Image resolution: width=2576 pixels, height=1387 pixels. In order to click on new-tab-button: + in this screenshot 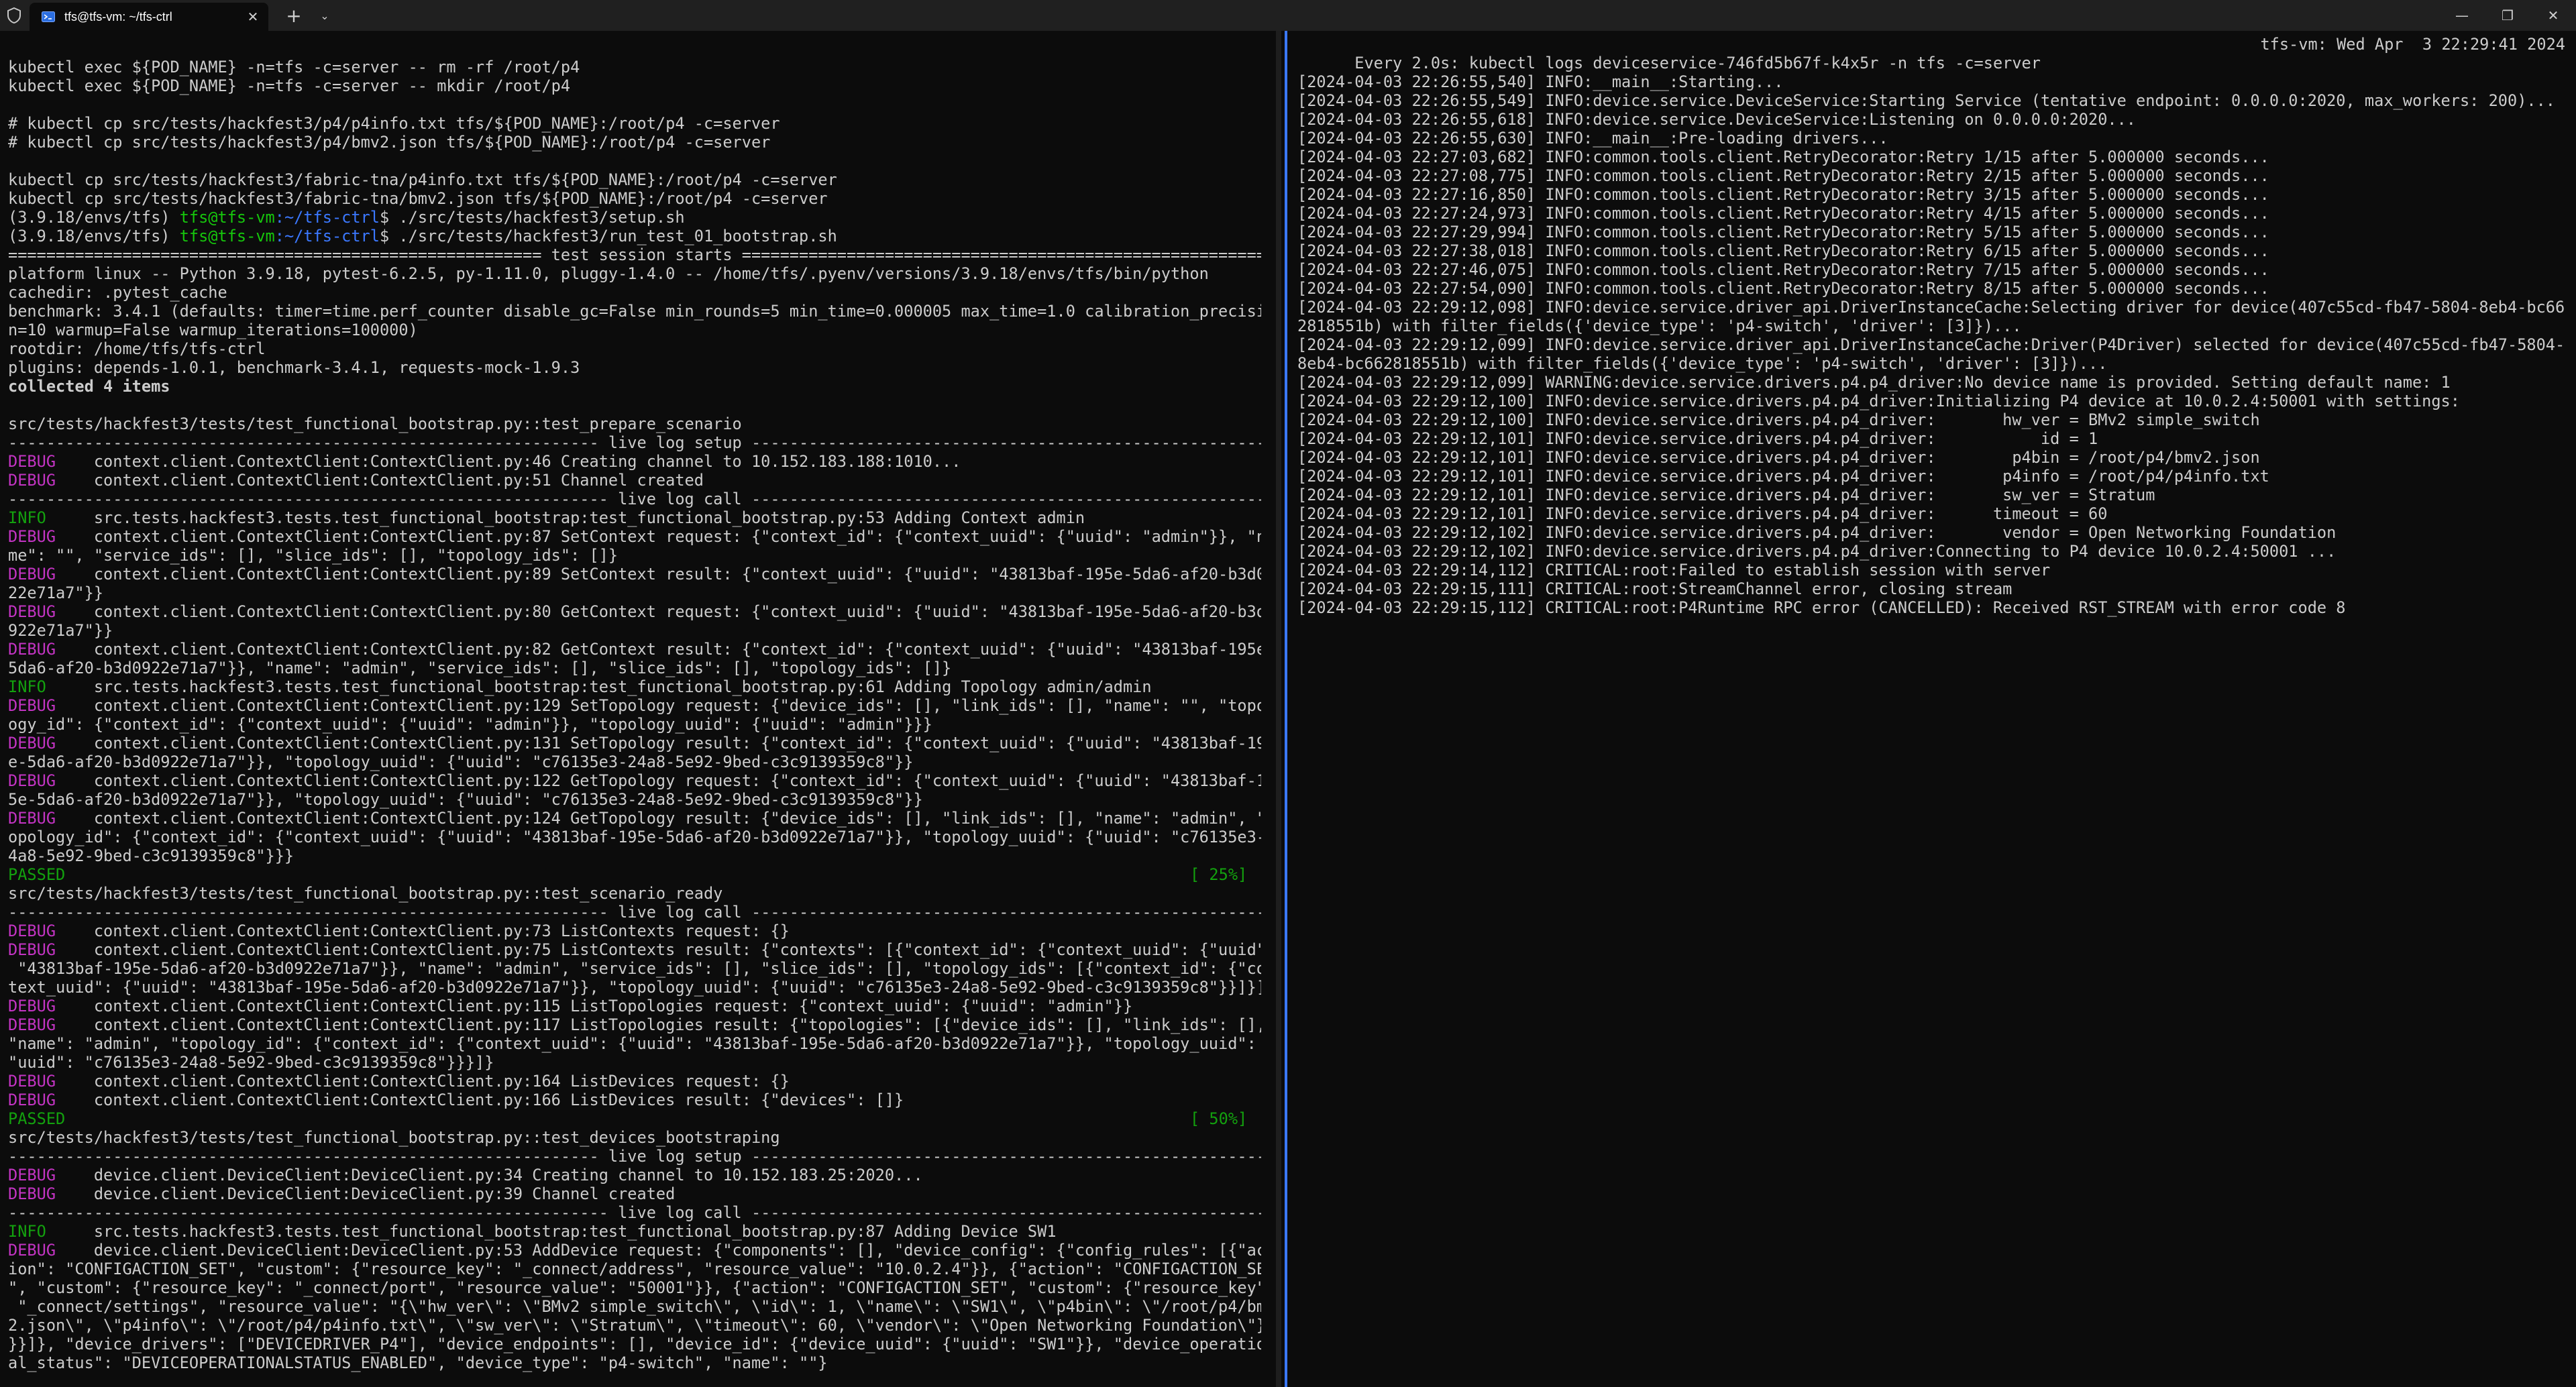, I will do `click(294, 16)`.